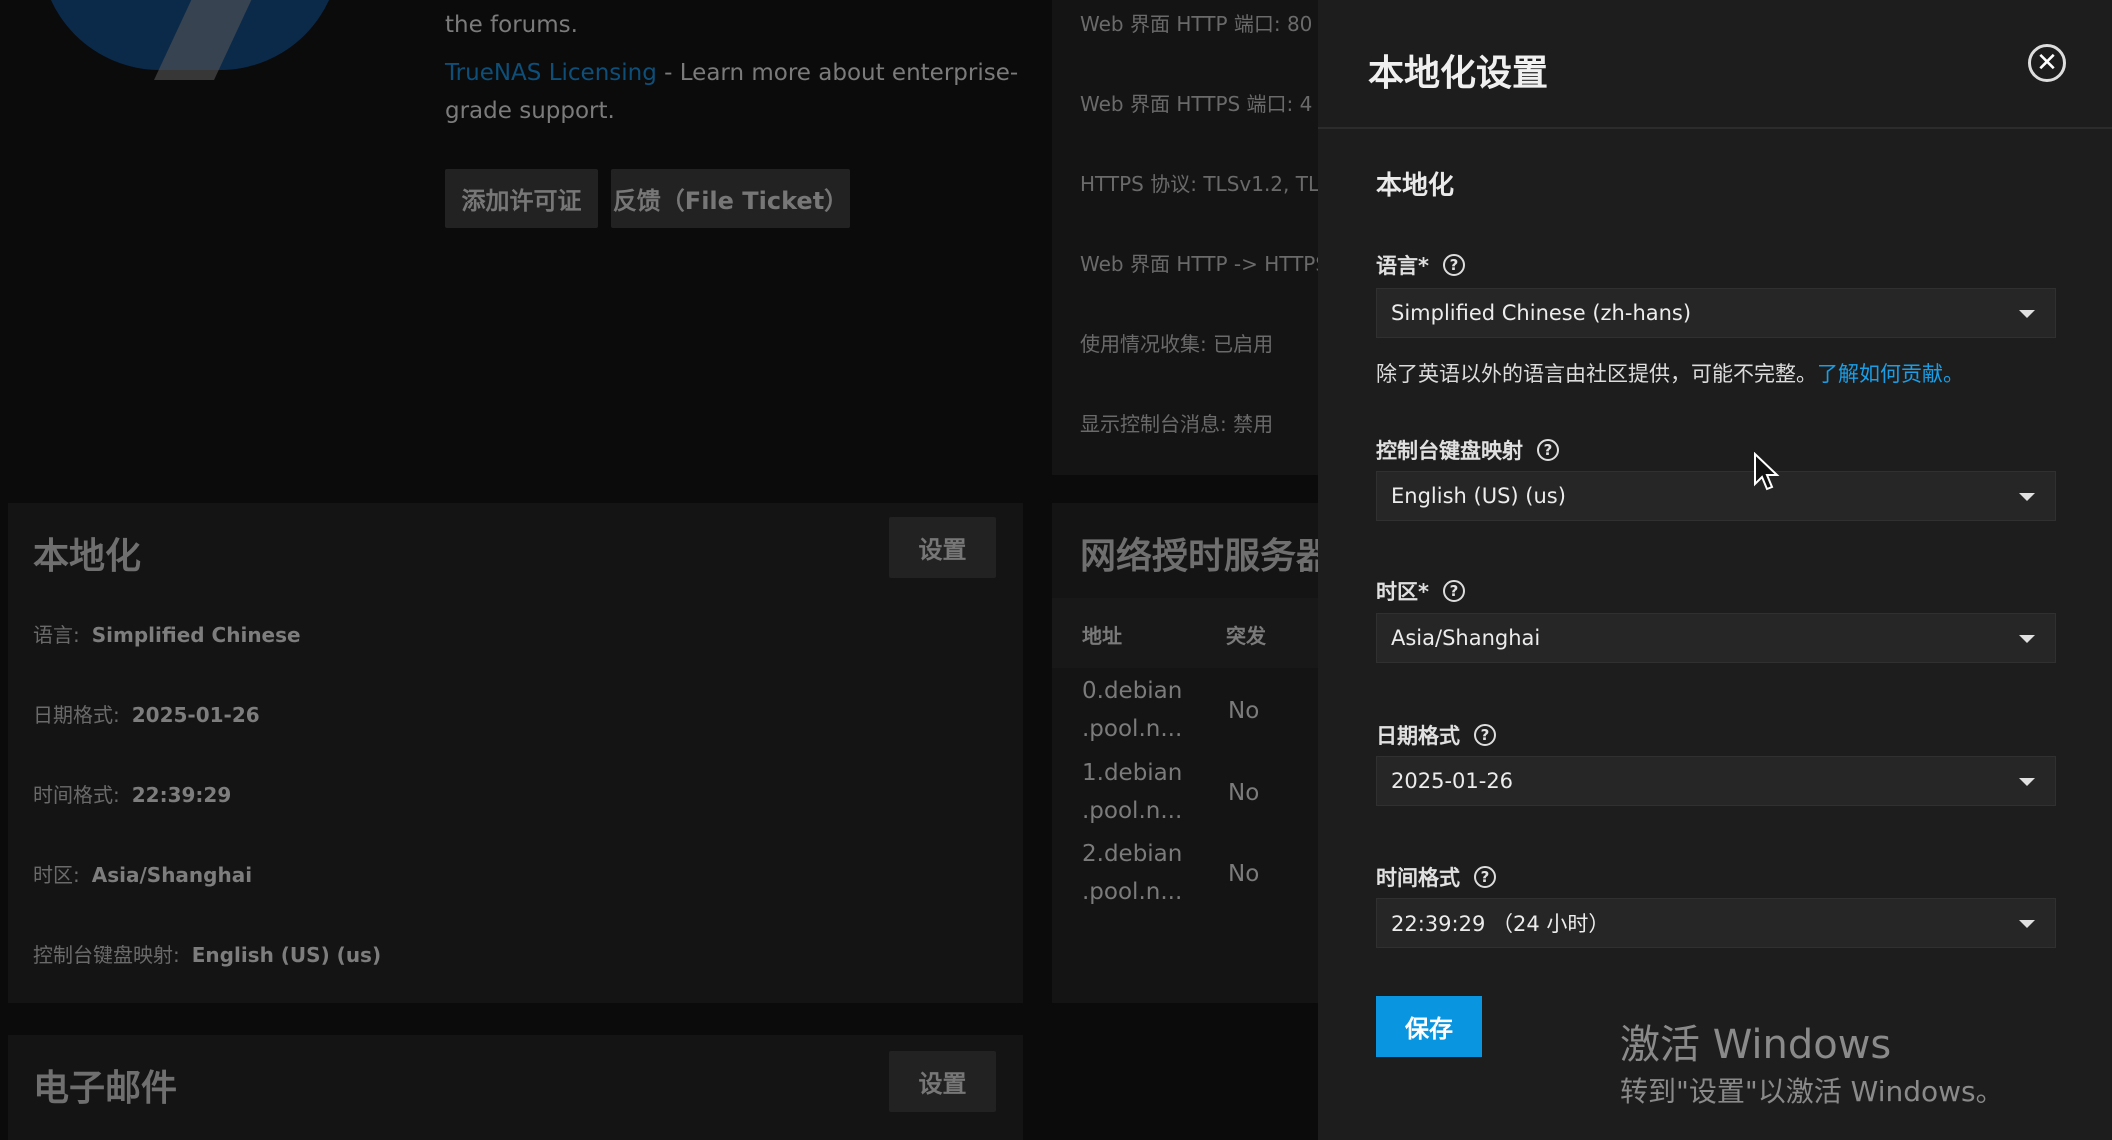  I want to click on keyboard-value: English (US) (us), so click(1478, 496).